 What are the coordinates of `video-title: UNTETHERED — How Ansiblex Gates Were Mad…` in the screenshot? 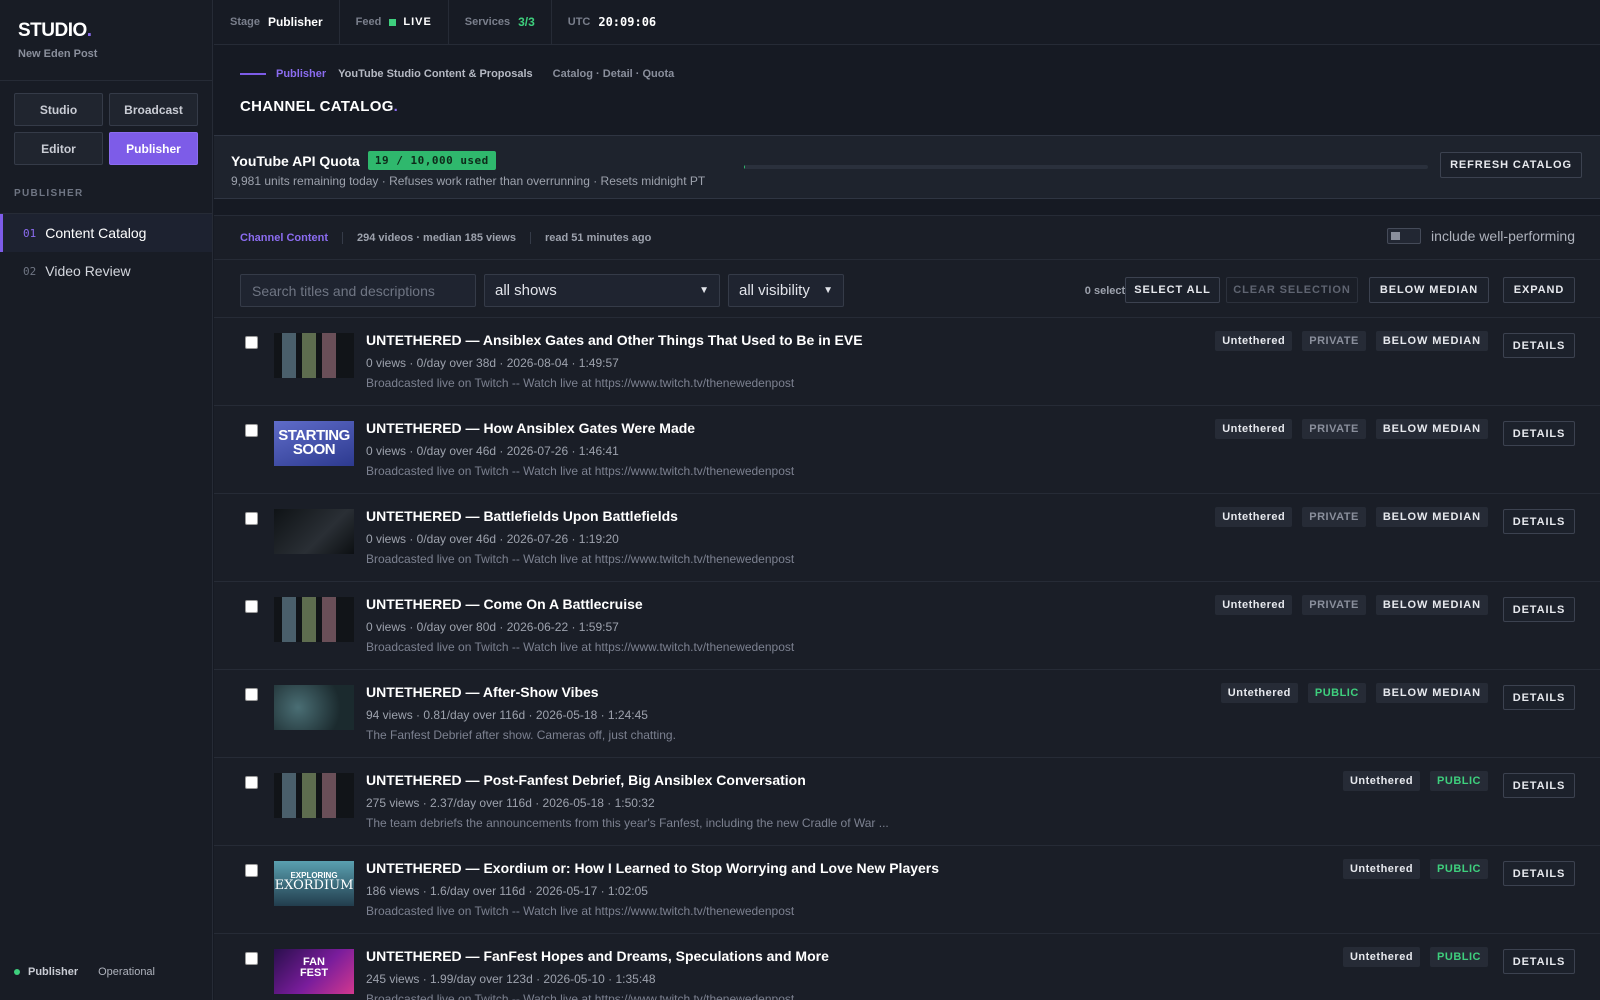 It's located at (530, 428).